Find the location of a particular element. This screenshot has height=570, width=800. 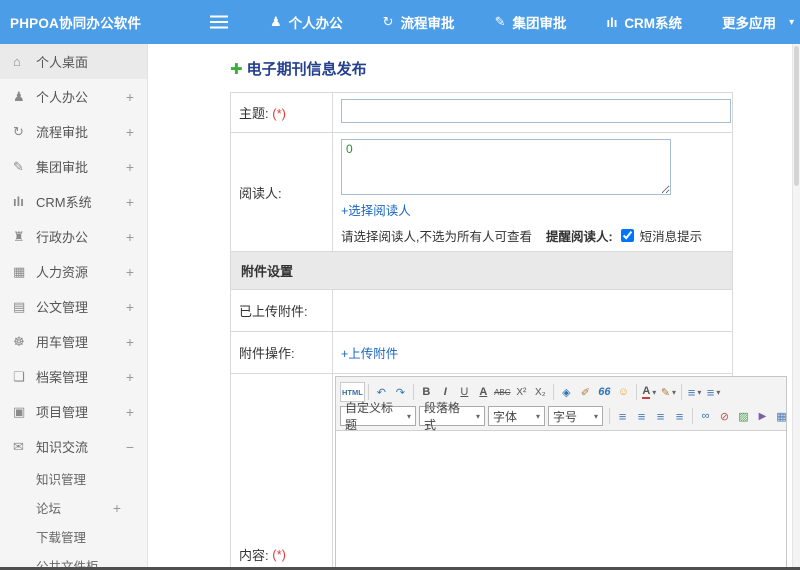

sidebar-item-admin-office: ♜ 行政办公 + is located at coordinates (73, 236).